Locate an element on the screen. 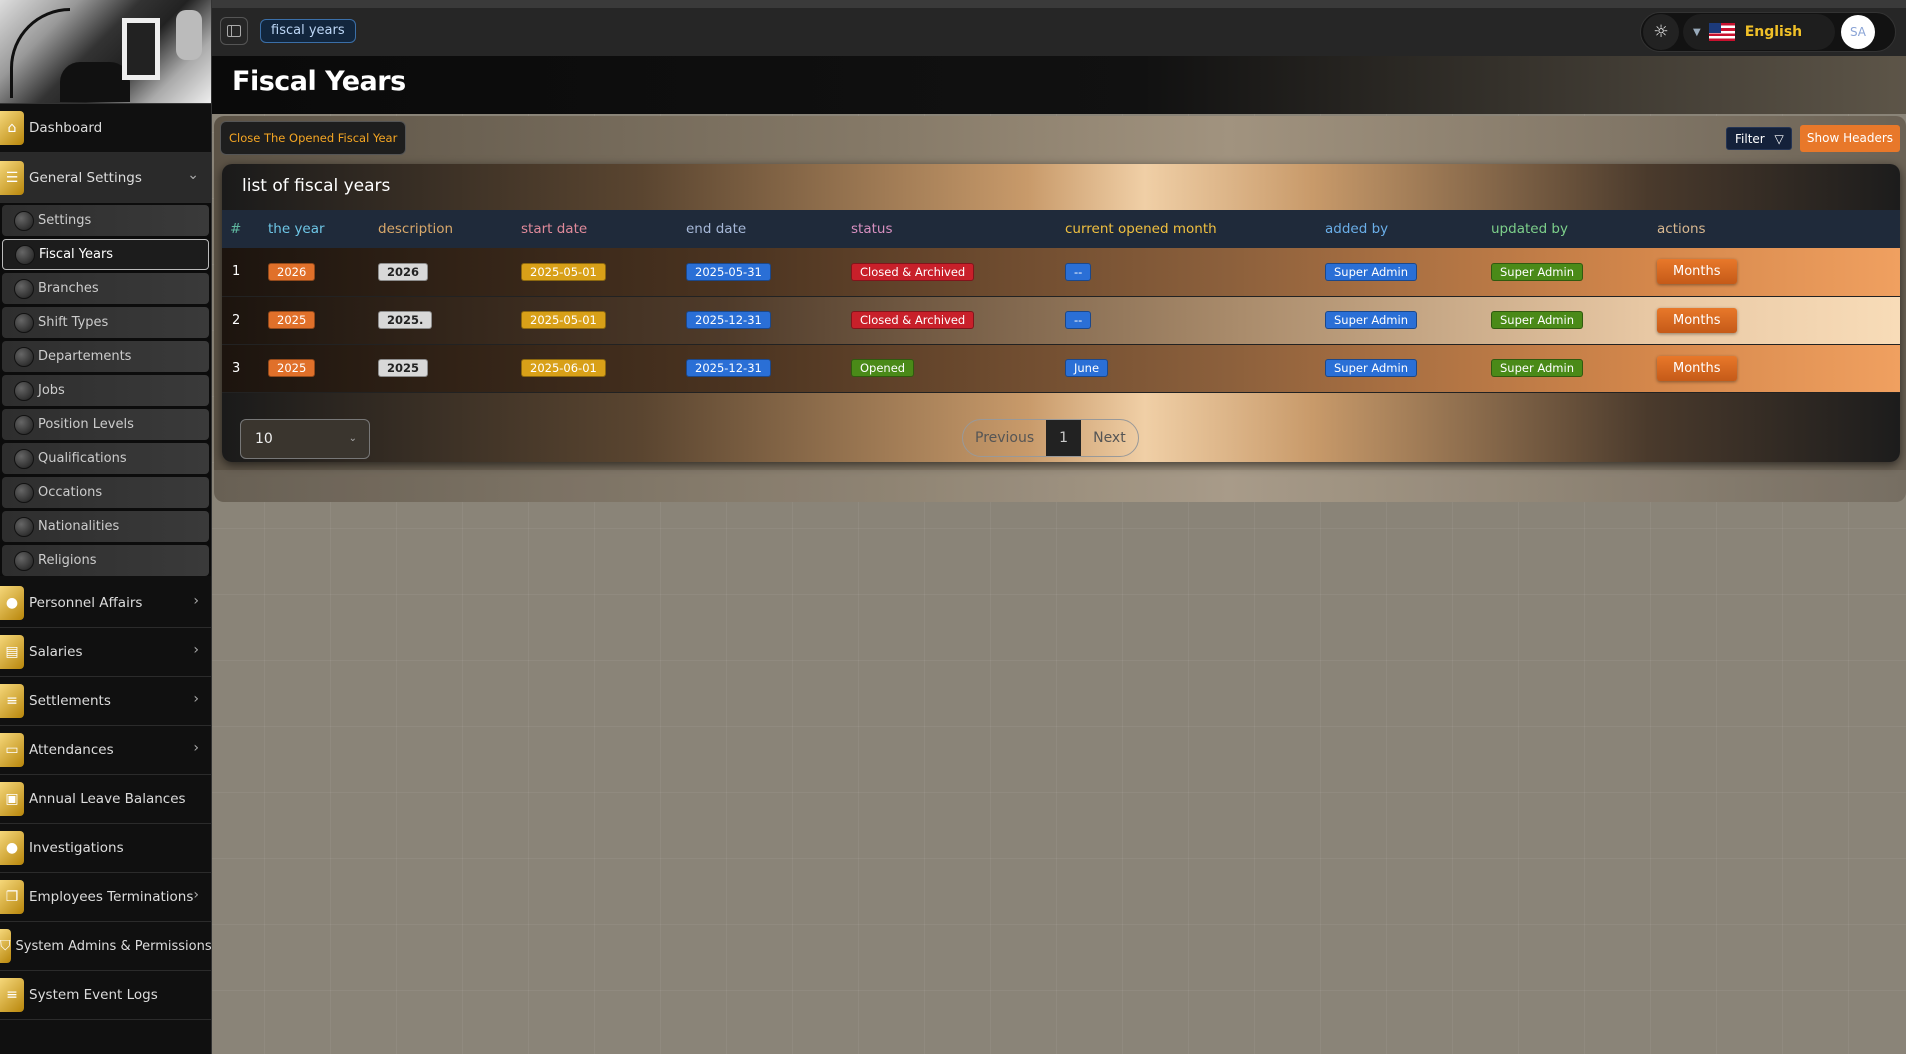 The height and width of the screenshot is (1054, 1906). subitem-label: Occations is located at coordinates (70, 492).